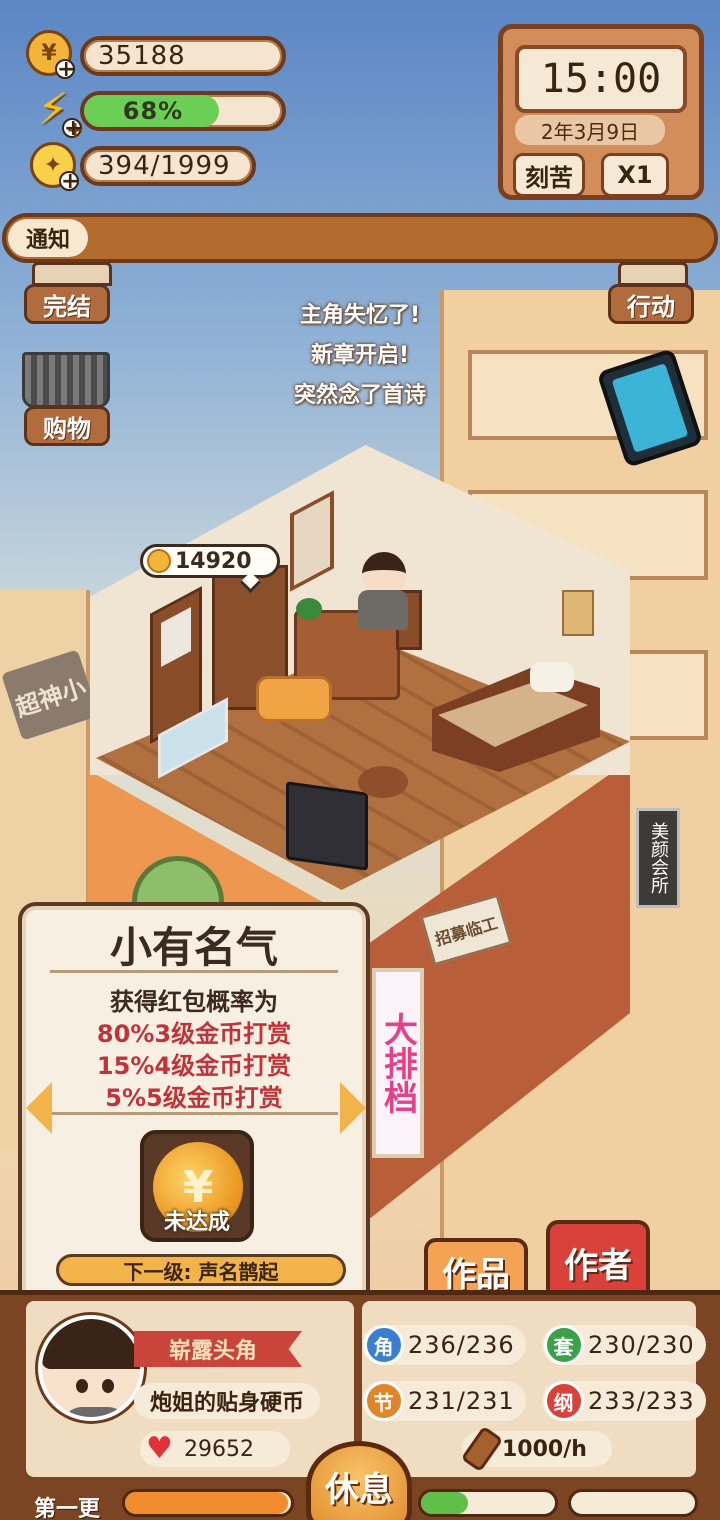 Image resolution: width=720 pixels, height=1520 pixels. Describe the element at coordinates (39, 1108) in the screenshot. I see `previous-arrow-icon` at that location.